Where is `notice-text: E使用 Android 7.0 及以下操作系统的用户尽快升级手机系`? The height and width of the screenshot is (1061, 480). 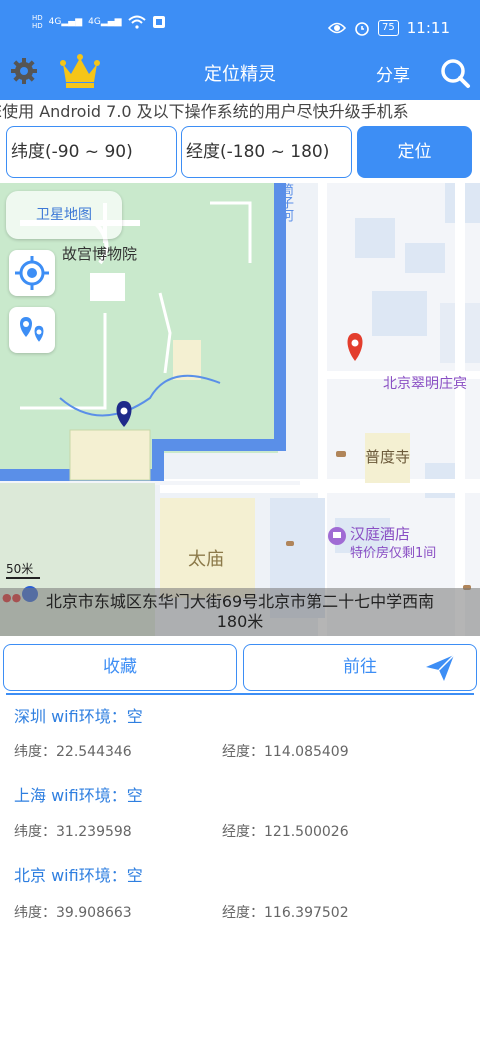 notice-text: E使用 Android 7.0 及以下操作系统的用户尽快升级手机系 is located at coordinates (204, 111).